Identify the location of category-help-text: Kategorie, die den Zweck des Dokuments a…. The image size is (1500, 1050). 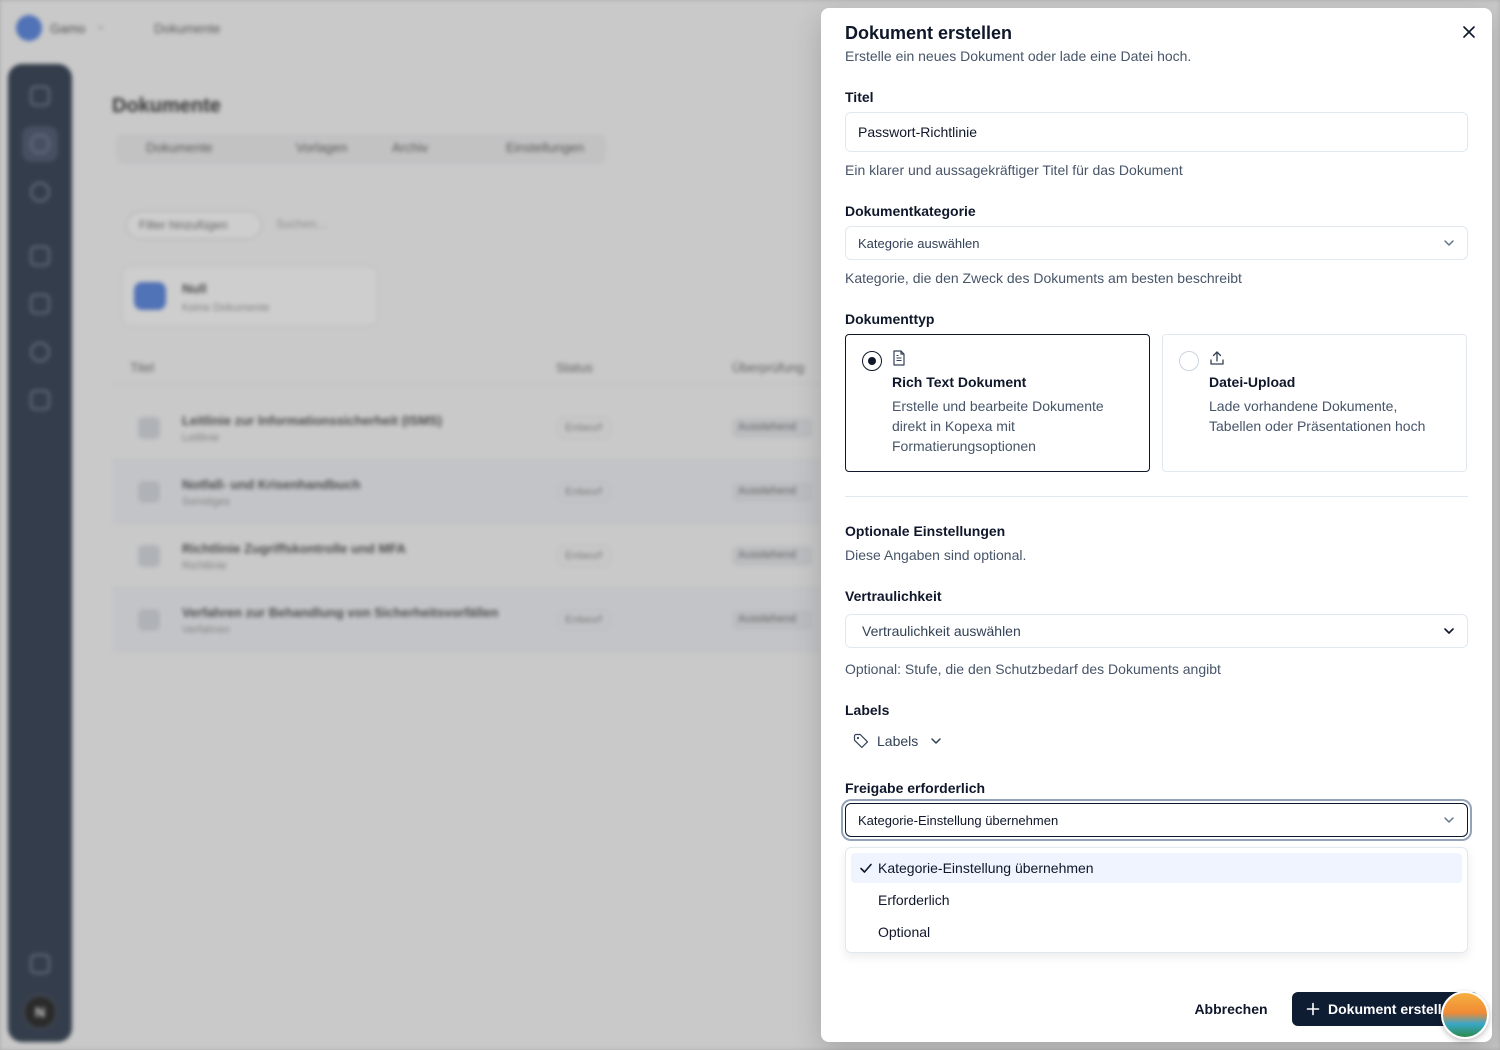
(1043, 278).